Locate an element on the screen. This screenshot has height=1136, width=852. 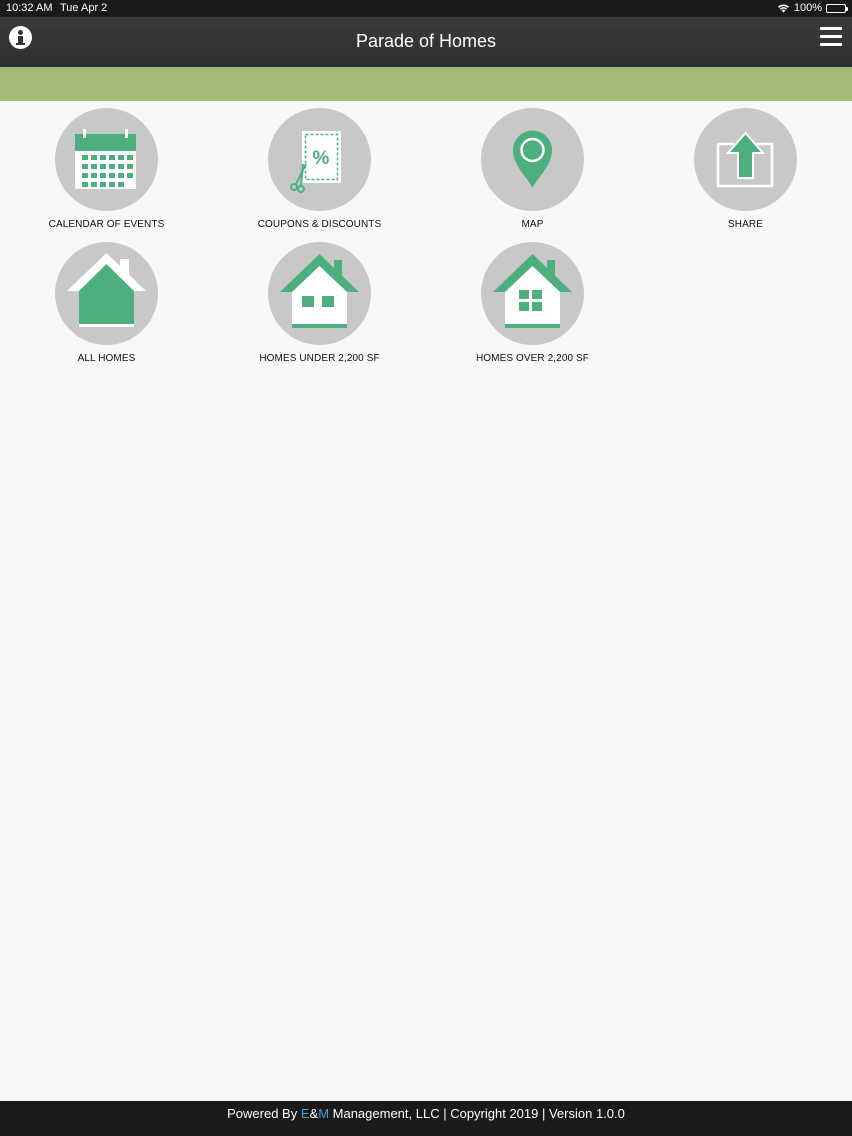
map-pin-icon is located at coordinates (532, 159).